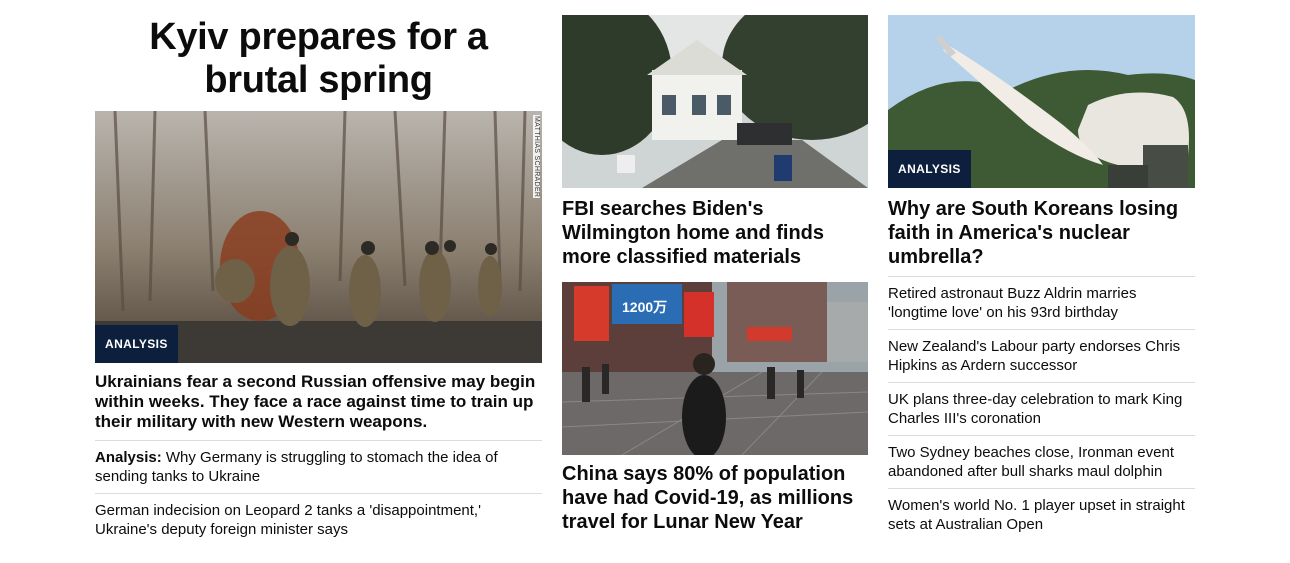 The image size is (1290, 563). What do you see at coordinates (128, 457) in the screenshot?
I see `analysis-prefix: Analysis:` at bounding box center [128, 457].